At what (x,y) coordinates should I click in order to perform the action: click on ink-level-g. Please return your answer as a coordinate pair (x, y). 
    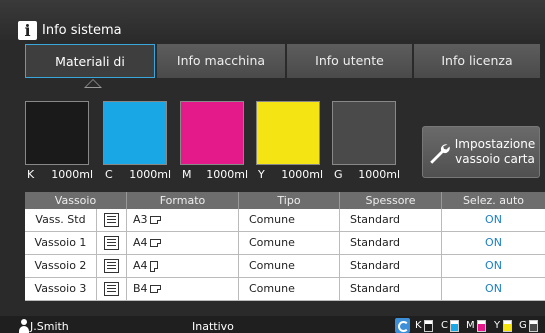
    Looking at the image, I should click on (533, 326).